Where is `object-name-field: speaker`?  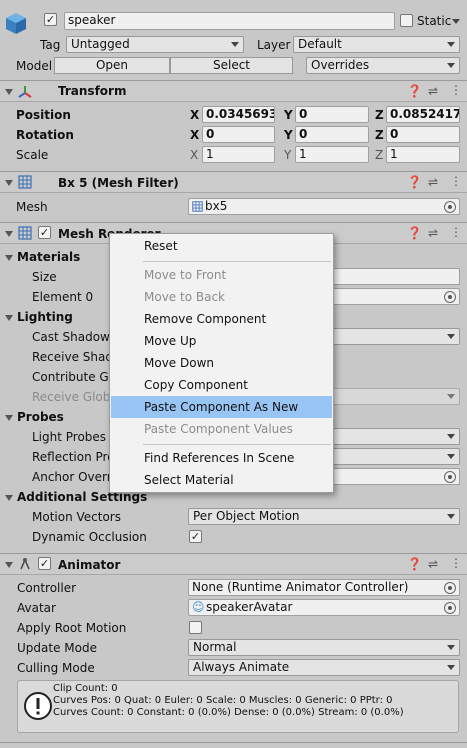 object-name-field: speaker is located at coordinates (229, 21).